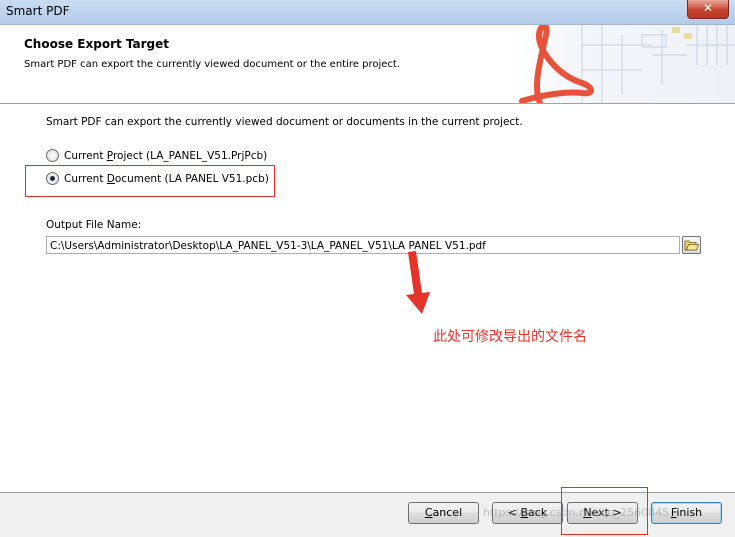 The height and width of the screenshot is (537, 735). What do you see at coordinates (418, 282) in the screenshot?
I see `annotation-arrow-icon` at bounding box center [418, 282].